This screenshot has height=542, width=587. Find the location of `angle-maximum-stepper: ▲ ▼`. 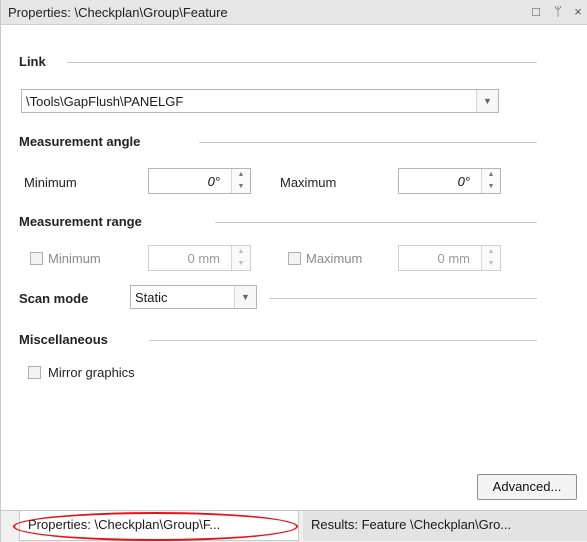

angle-maximum-stepper: ▲ ▼ is located at coordinates (490, 181).